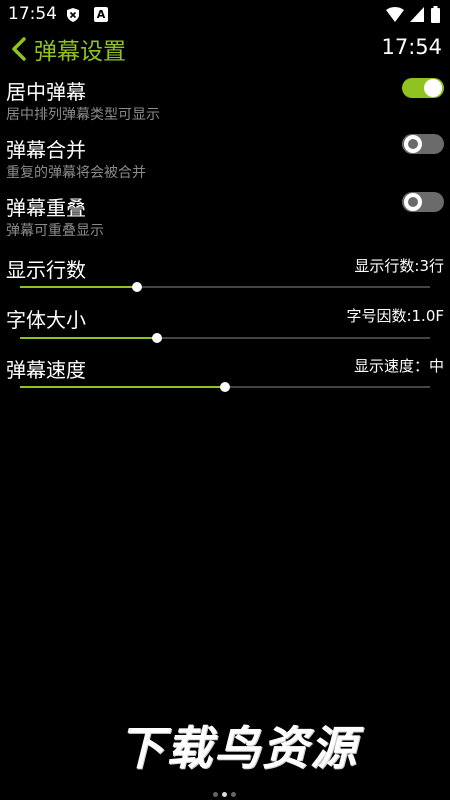 The image size is (450, 800). What do you see at coordinates (19, 49) in the screenshot?
I see `chevron-left-icon` at bounding box center [19, 49].